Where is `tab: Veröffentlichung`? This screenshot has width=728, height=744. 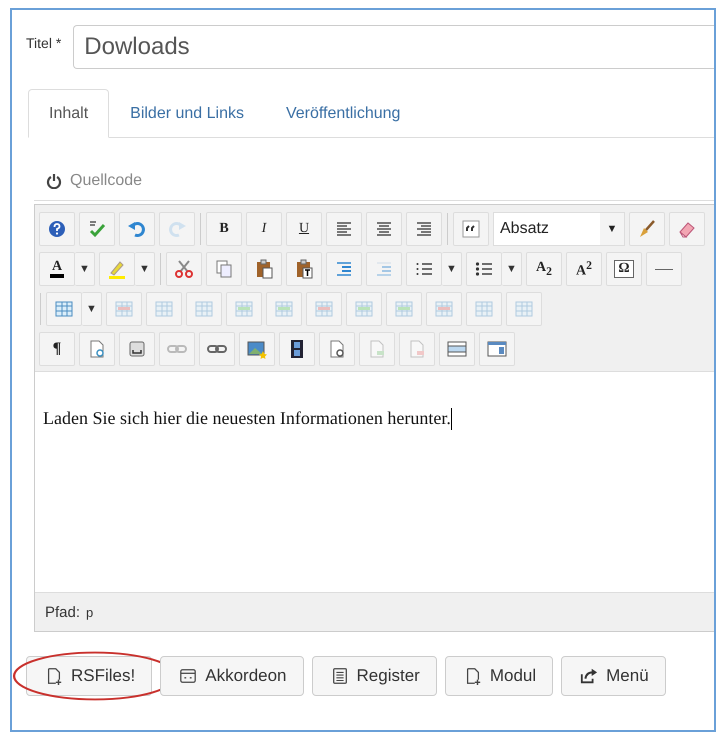
tab: Veröffentlichung is located at coordinates (343, 113).